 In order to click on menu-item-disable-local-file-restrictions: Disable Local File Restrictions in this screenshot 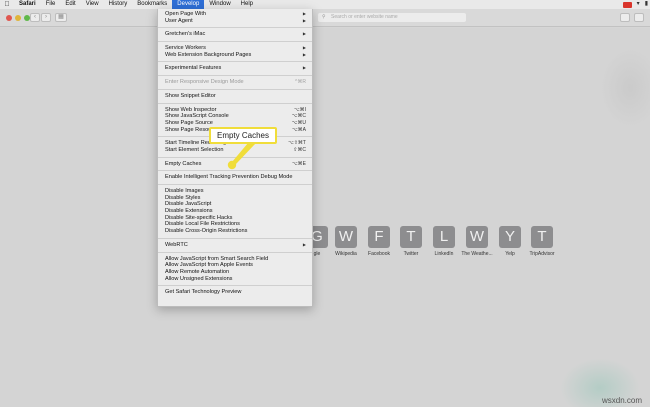, I will do `click(235, 224)`.